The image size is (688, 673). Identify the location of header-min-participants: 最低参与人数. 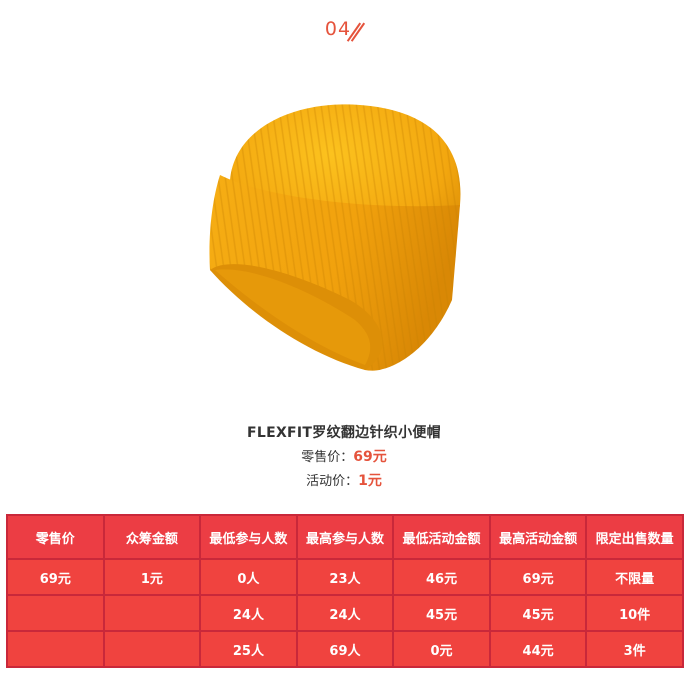
(248, 537).